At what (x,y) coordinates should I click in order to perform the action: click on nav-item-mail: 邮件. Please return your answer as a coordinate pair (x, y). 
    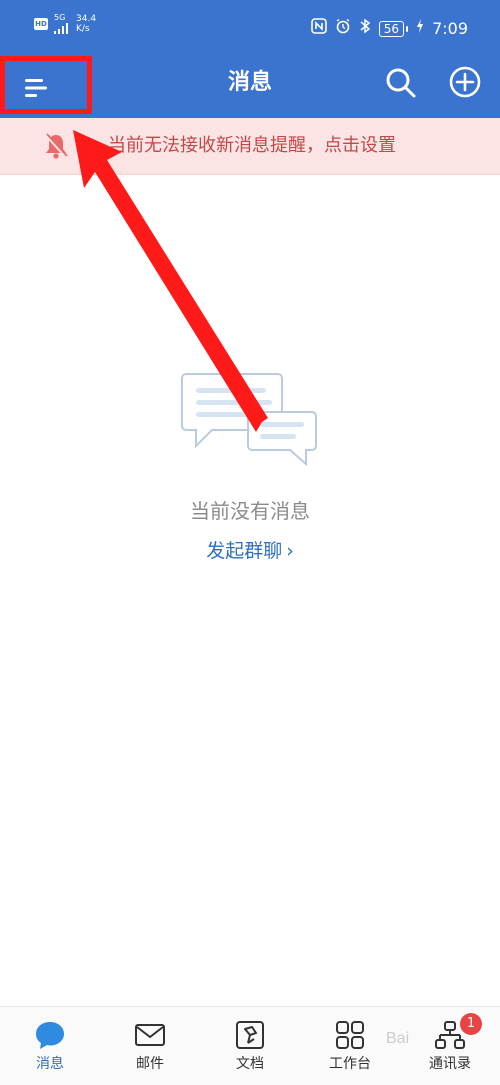
    Looking at the image, I should click on (150, 1046).